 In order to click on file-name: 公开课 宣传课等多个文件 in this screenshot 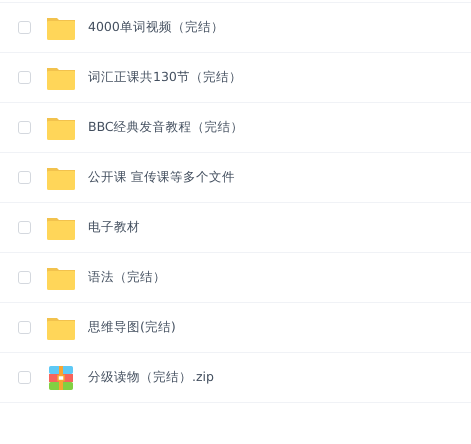, I will do `click(161, 177)`.